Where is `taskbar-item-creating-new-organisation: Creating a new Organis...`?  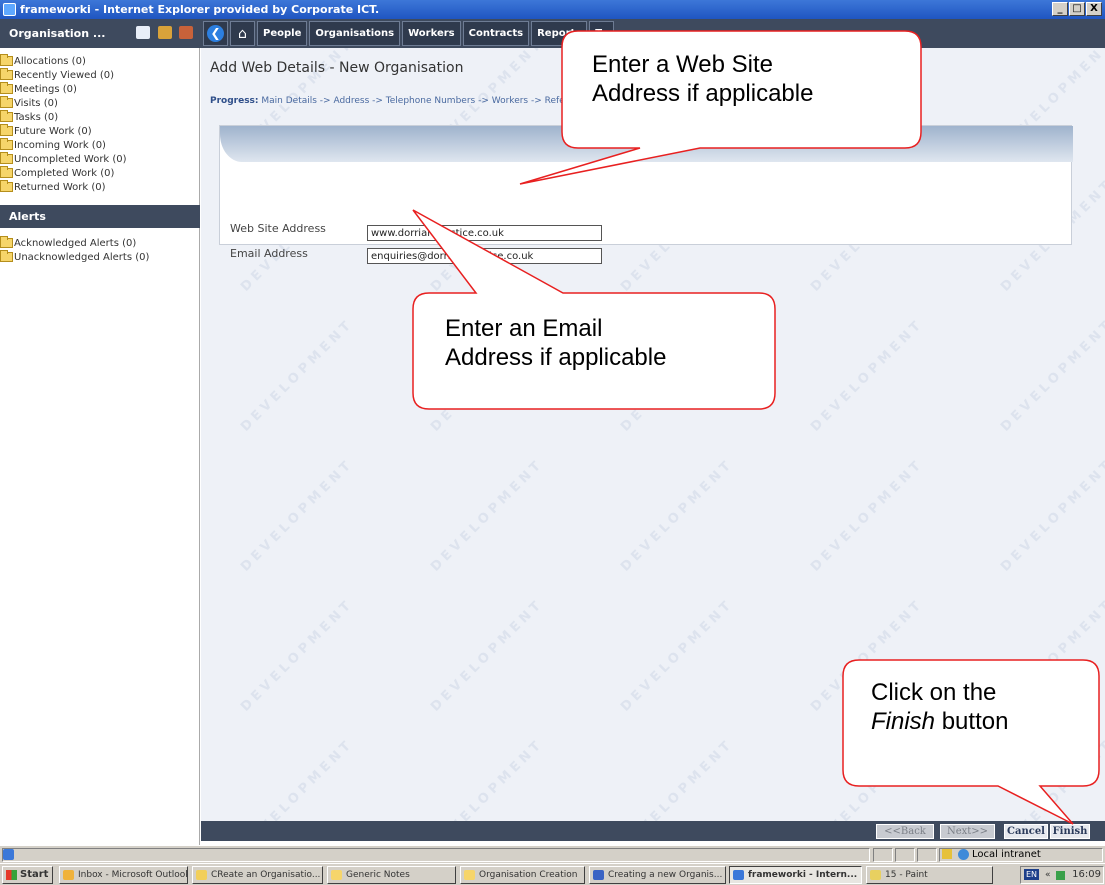
taskbar-item-creating-new-organisation: Creating a new Organis... is located at coordinates (657, 875).